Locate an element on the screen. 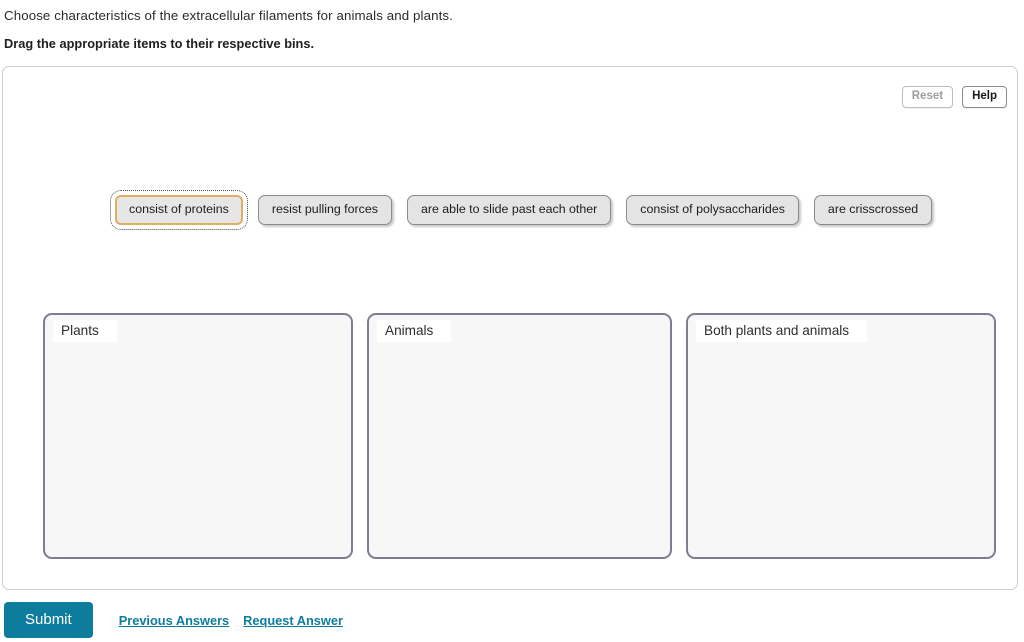 The height and width of the screenshot is (642, 1024). reset-button: Reset is located at coordinates (927, 97).